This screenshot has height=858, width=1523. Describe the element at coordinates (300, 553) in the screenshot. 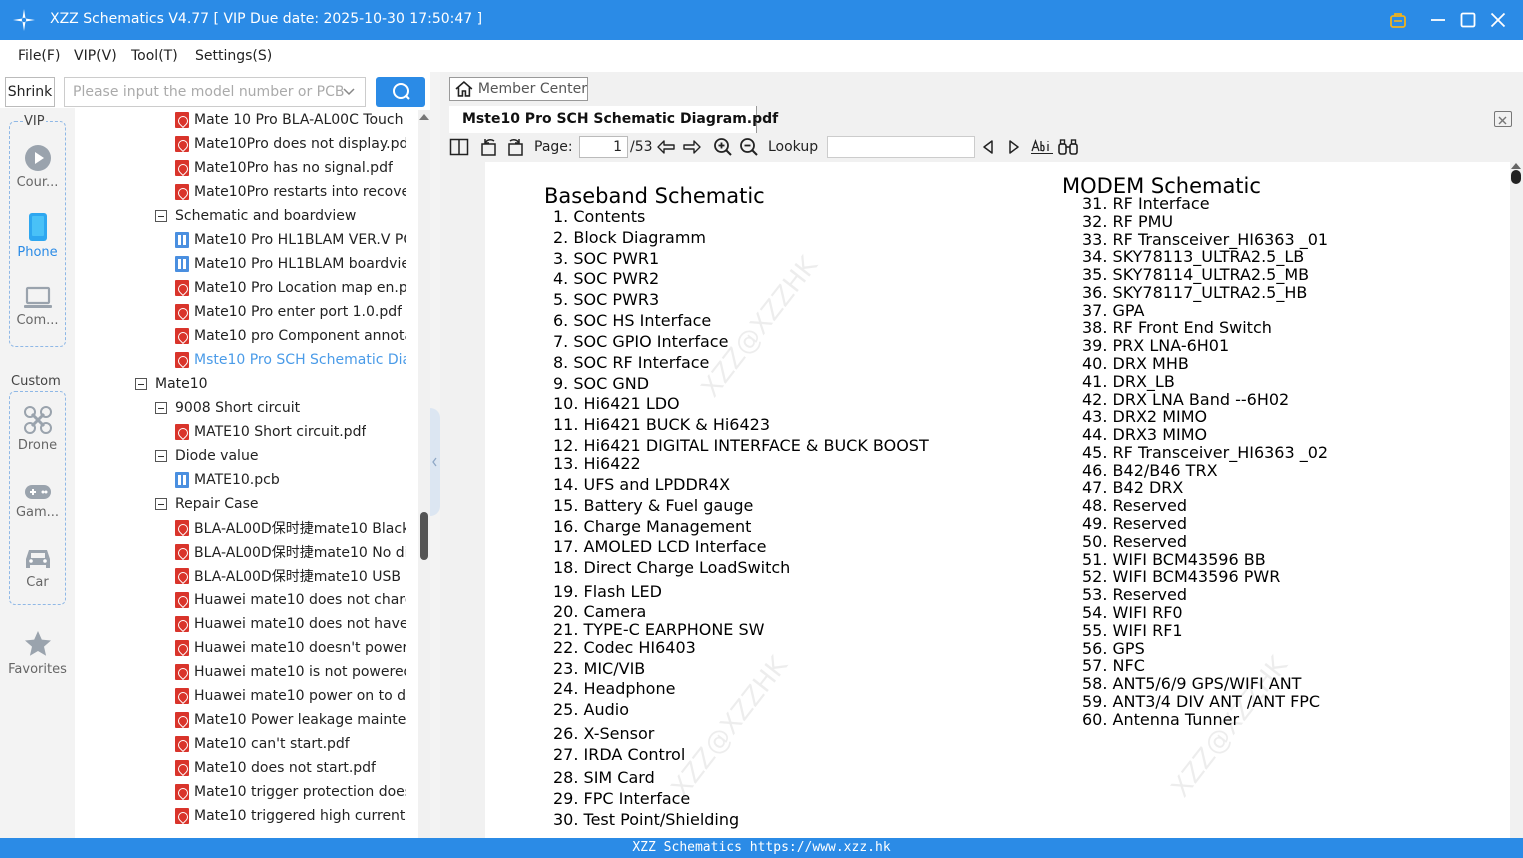

I see `tree-item-label: BLA-AL00D保时捷mate10 No di` at that location.